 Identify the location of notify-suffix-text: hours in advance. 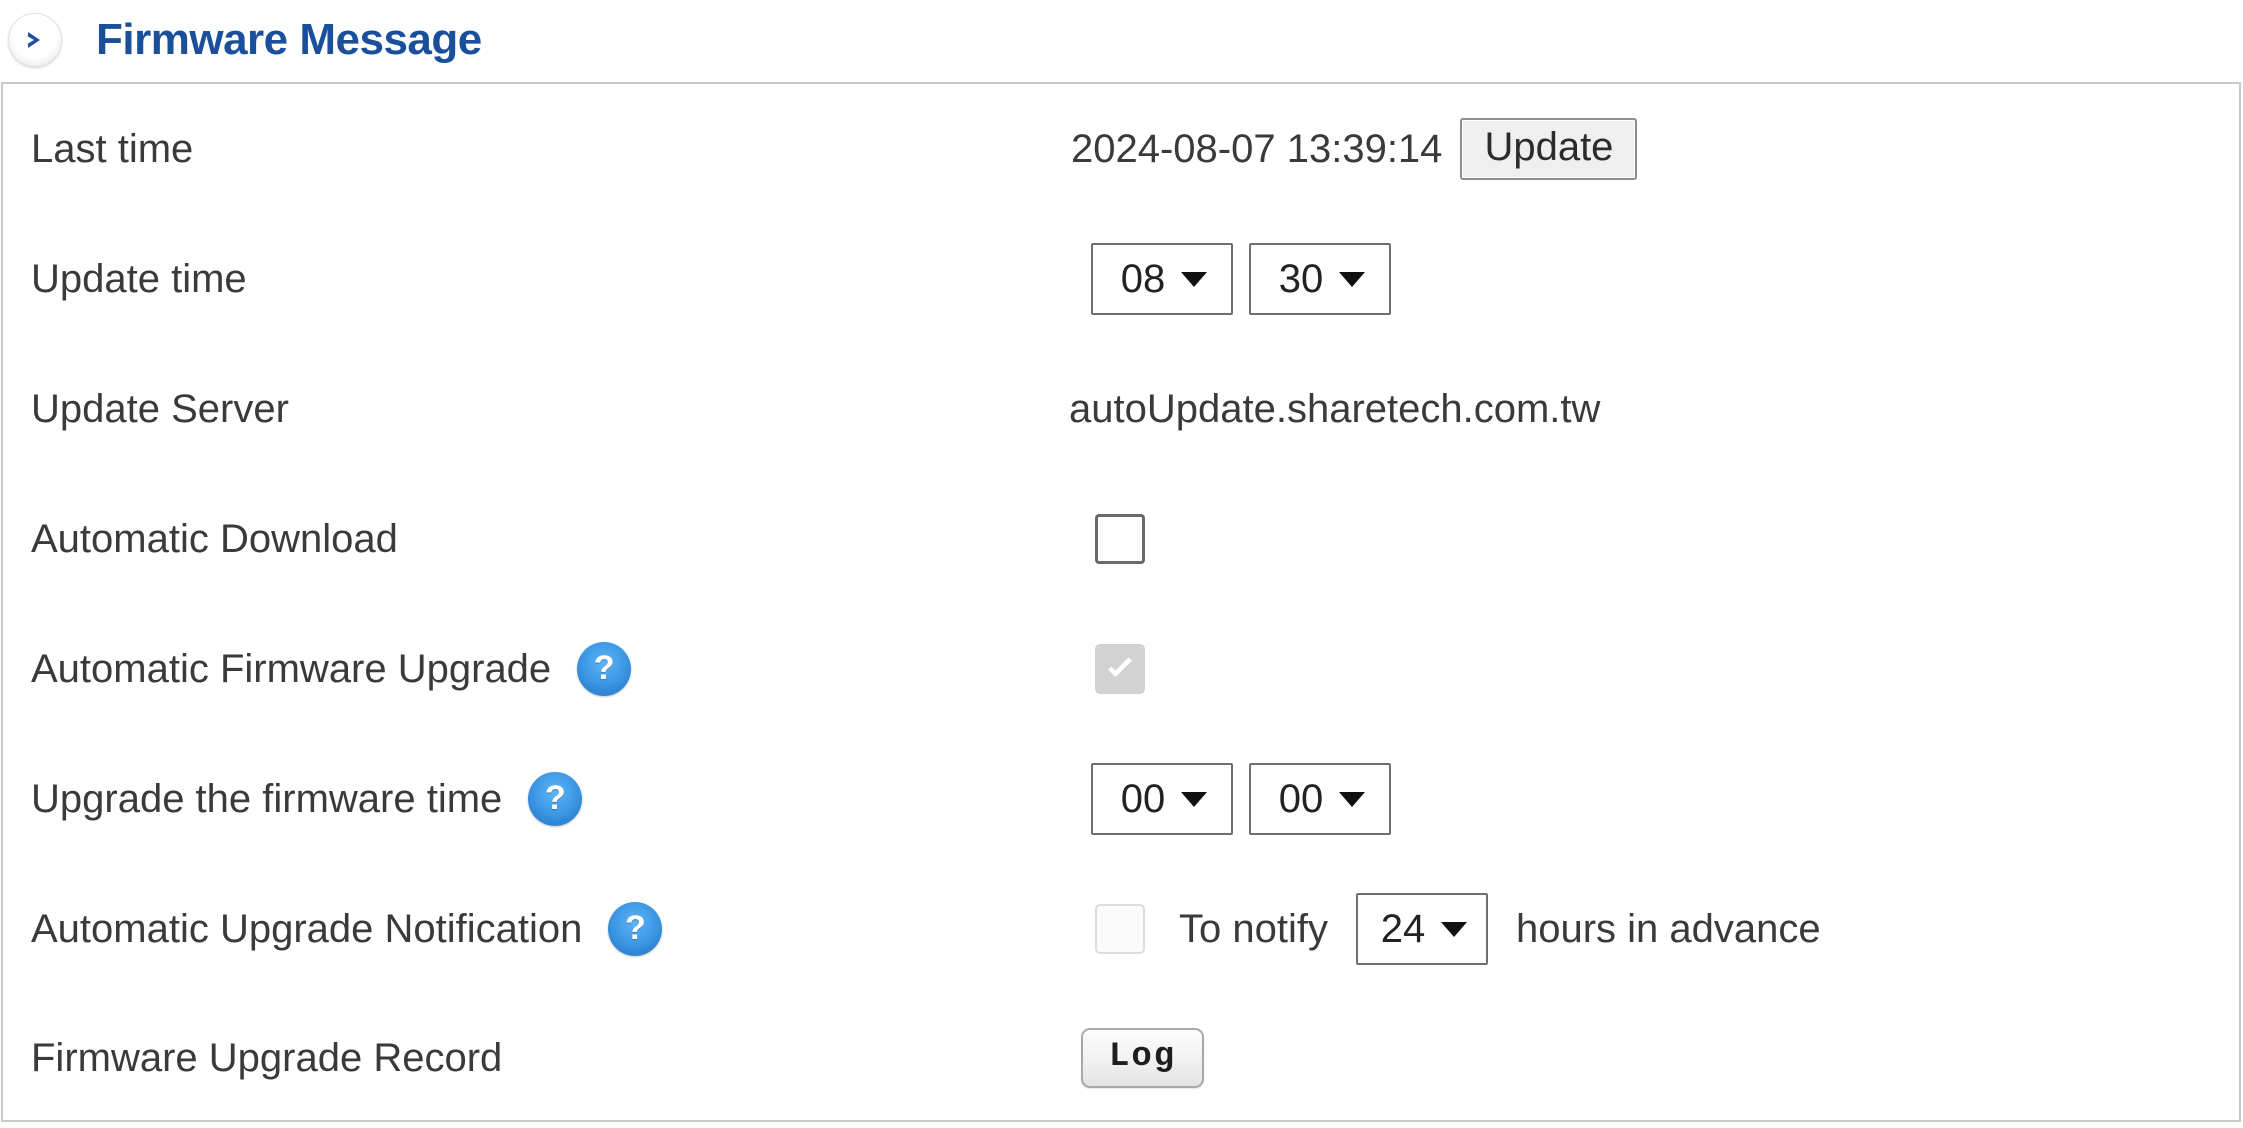
(1668, 928).